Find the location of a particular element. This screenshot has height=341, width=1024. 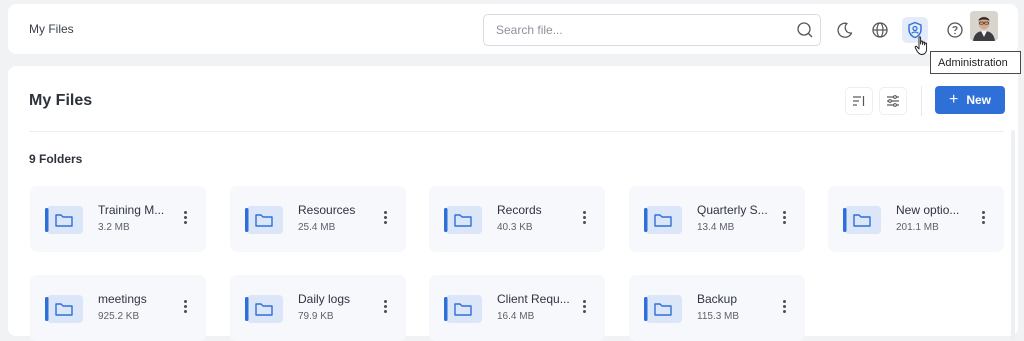

globe-icon is located at coordinates (880, 30).